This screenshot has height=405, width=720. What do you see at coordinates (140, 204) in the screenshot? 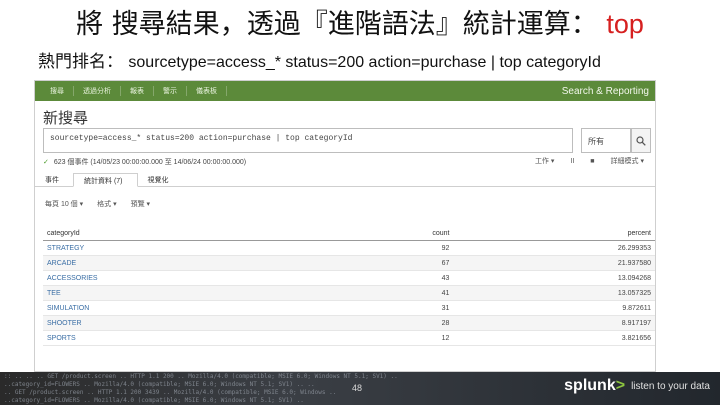
I see `preview-dropdown: 預覽 ▾` at bounding box center [140, 204].